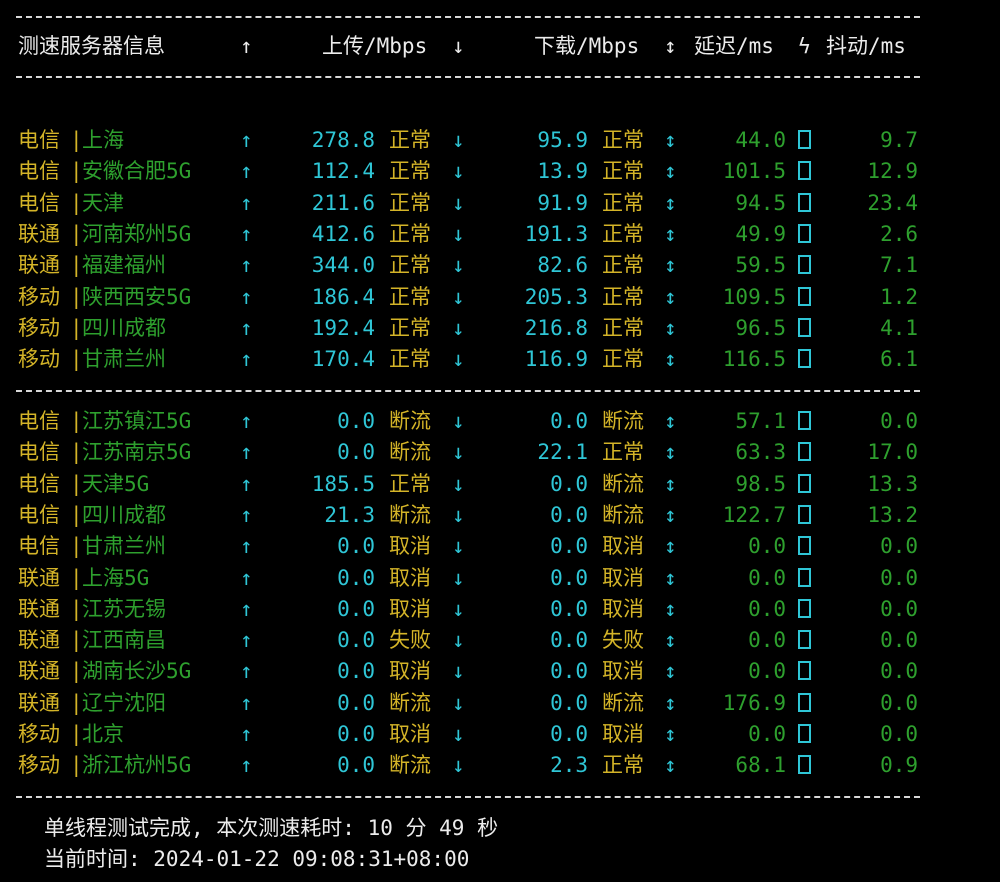  Describe the element at coordinates (760, 265) in the screenshot. I see `latency-value: 59.5` at that location.